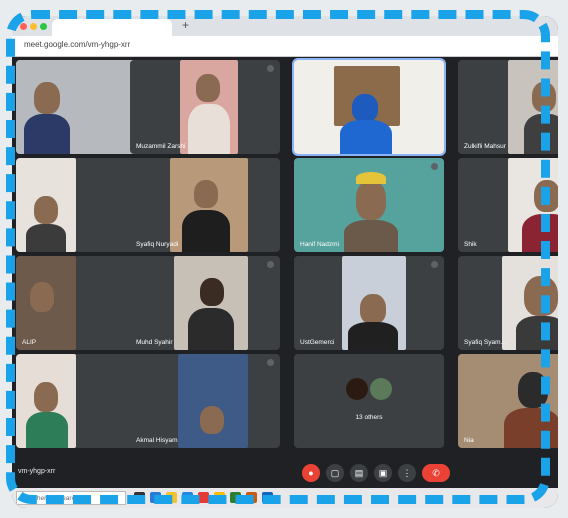 This screenshot has width=568, height=518. I want to click on os-taskbar: Type here to search, so click(285, 498).